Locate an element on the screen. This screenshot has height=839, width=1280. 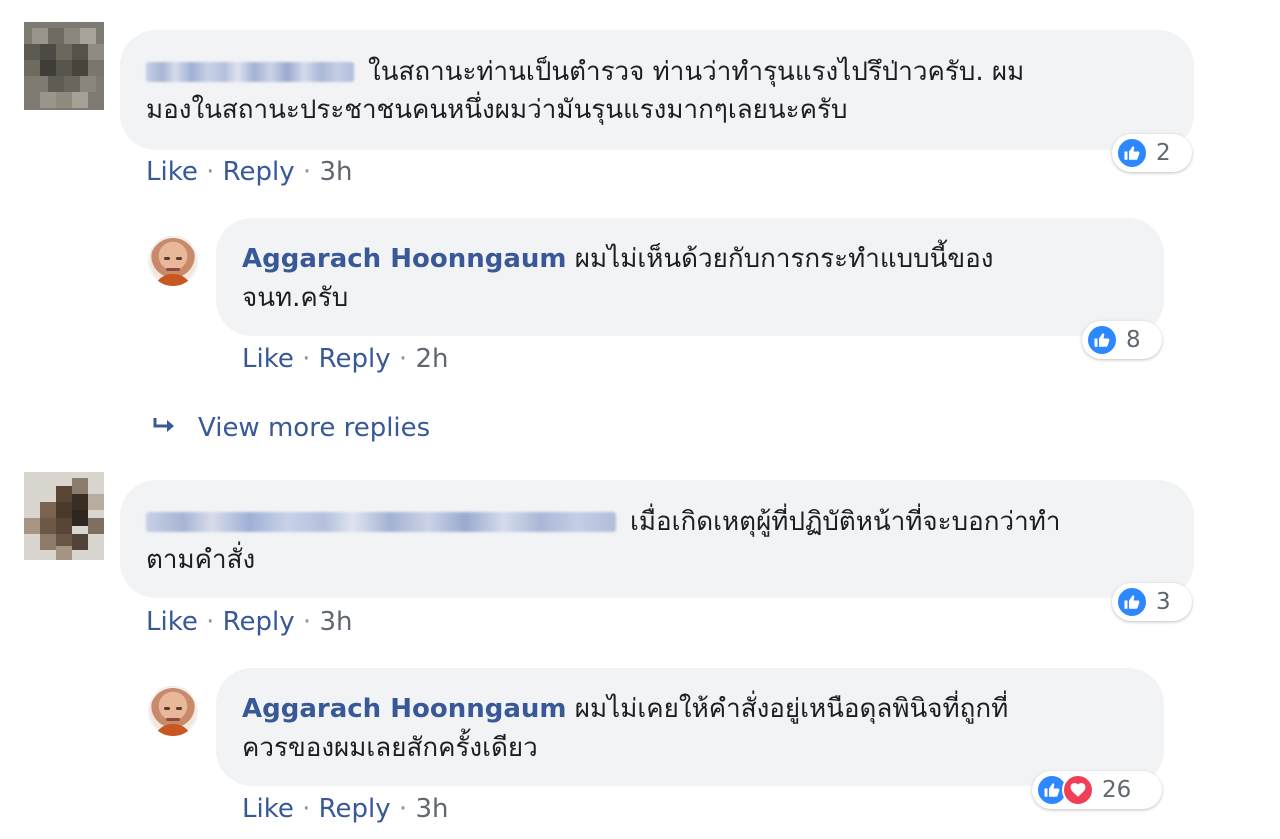
comment-2-like-link: Like is located at coordinates (172, 622).